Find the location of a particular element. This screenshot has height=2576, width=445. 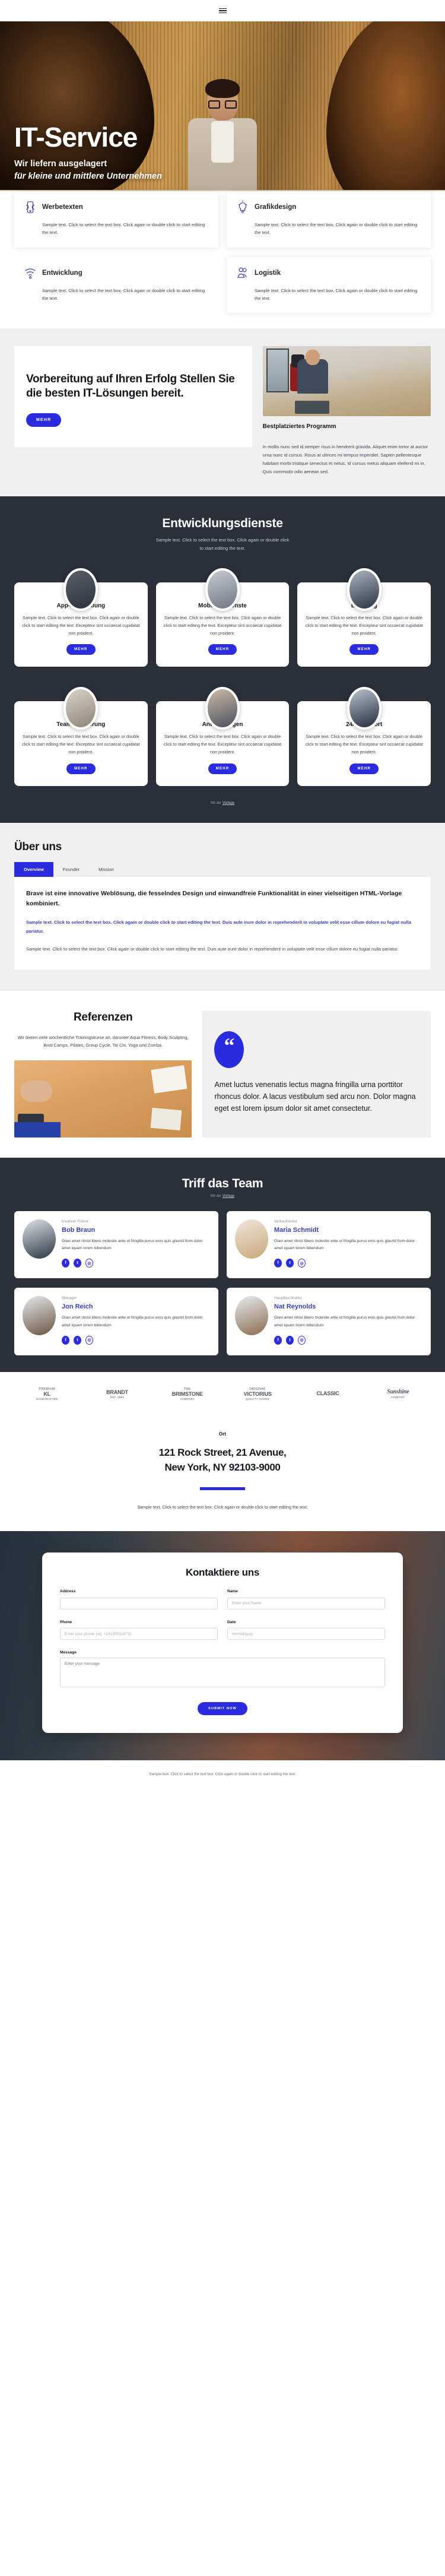

message-textarea is located at coordinates (223, 1673).